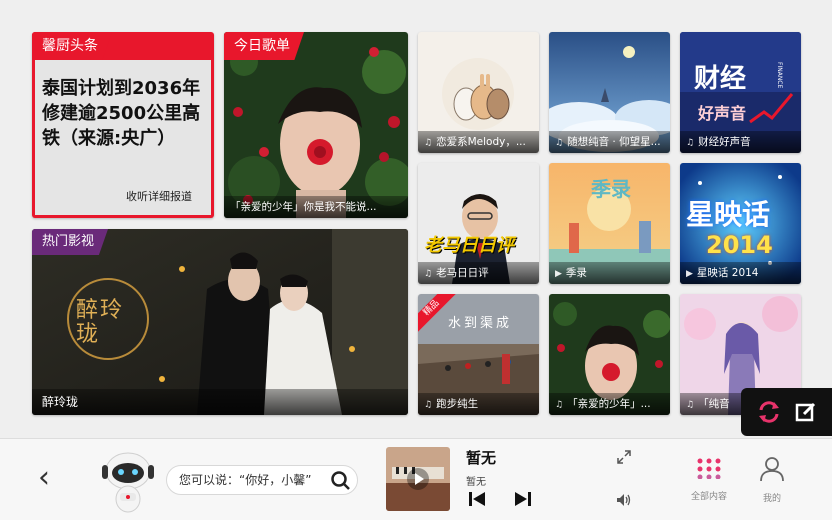 The height and width of the screenshot is (520, 832). What do you see at coordinates (740, 142) in the screenshot?
I see `tile-finance-caption: ♫ 财经好声音` at bounding box center [740, 142].